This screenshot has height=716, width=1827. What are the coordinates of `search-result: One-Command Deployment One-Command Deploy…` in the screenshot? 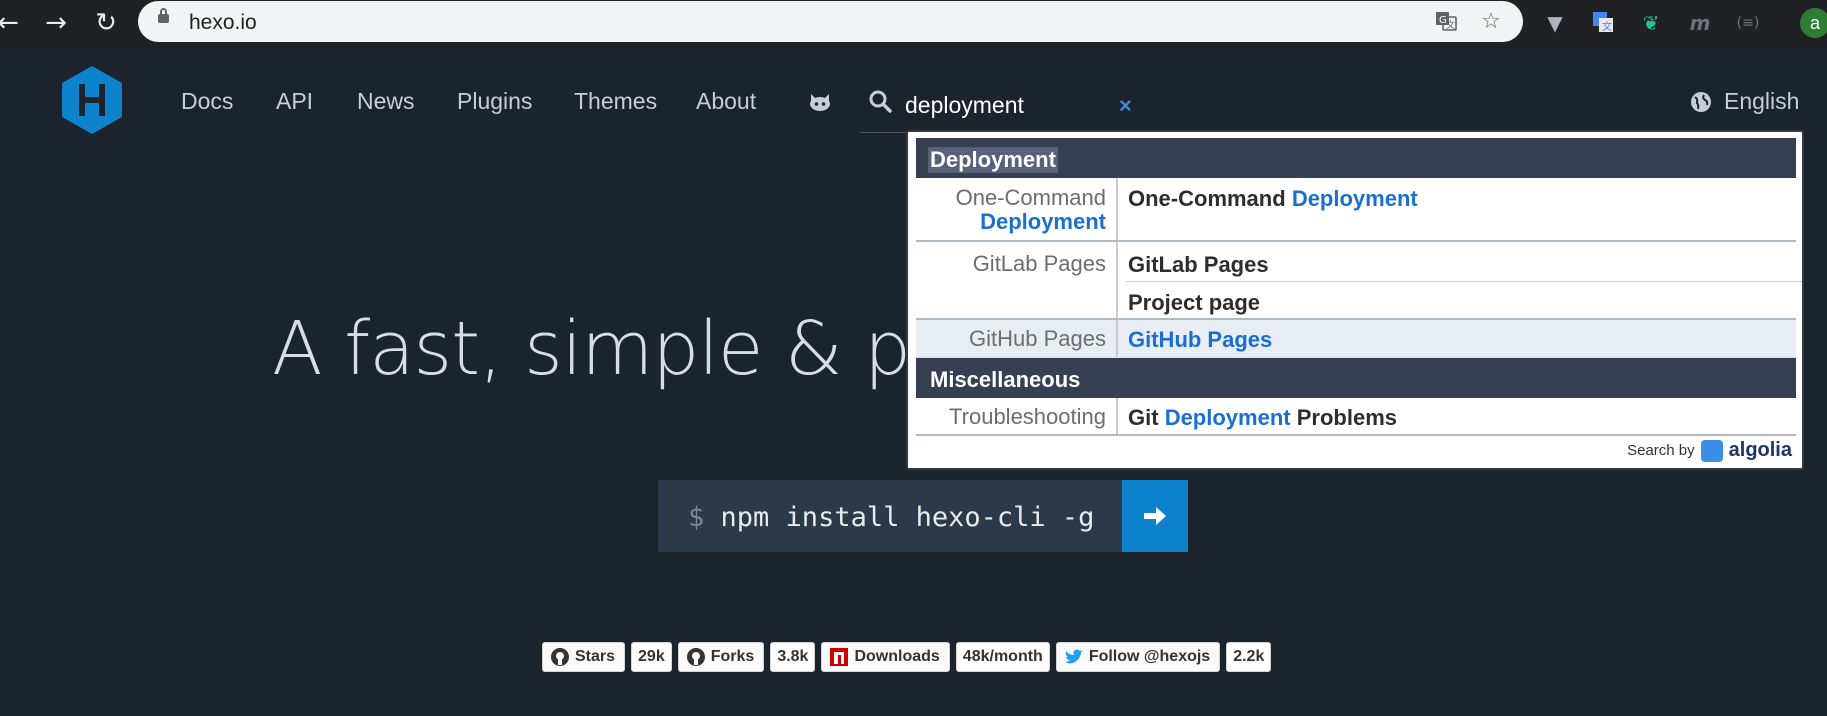 It's located at (1356, 210).